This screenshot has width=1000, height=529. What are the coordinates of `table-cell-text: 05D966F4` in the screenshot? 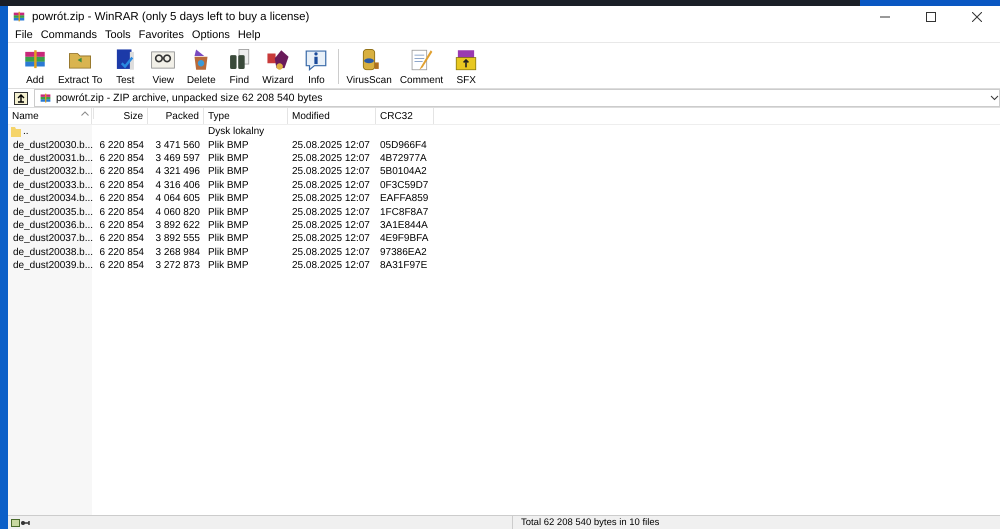 It's located at (403, 145).